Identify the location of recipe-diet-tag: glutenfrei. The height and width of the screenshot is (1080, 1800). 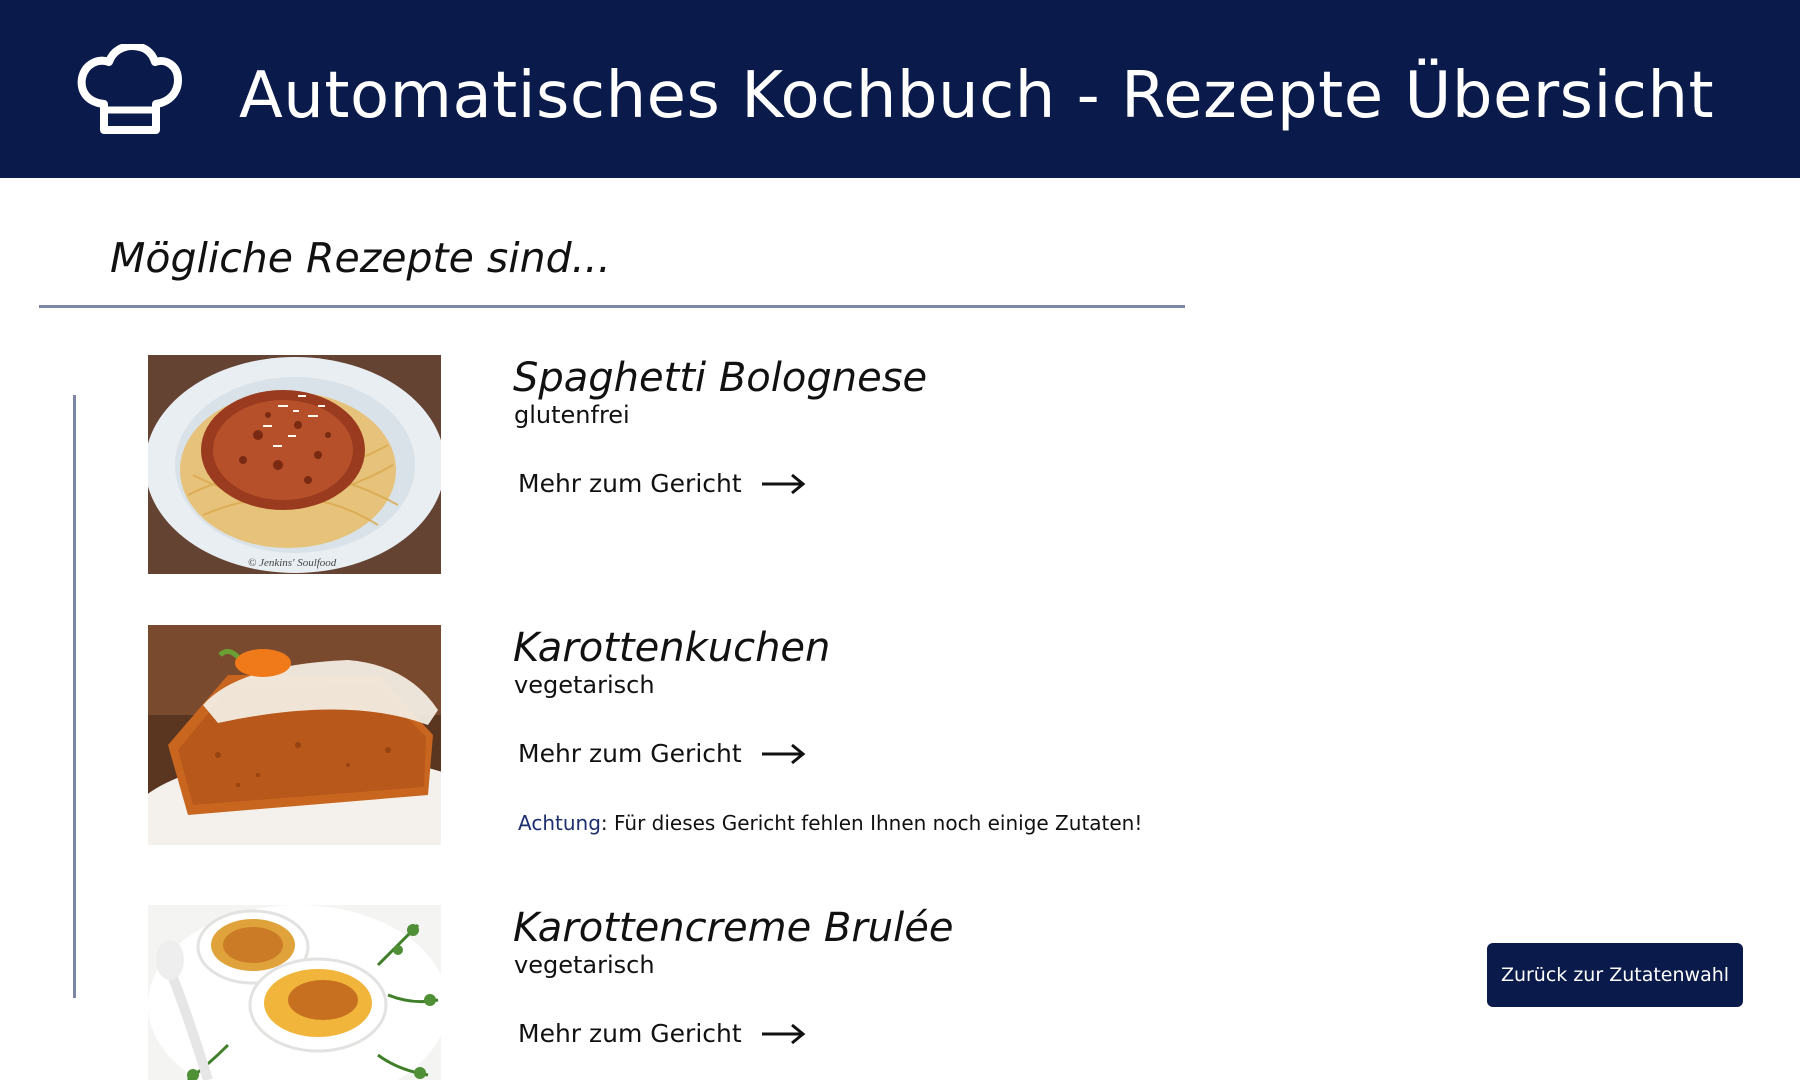
(572, 415).